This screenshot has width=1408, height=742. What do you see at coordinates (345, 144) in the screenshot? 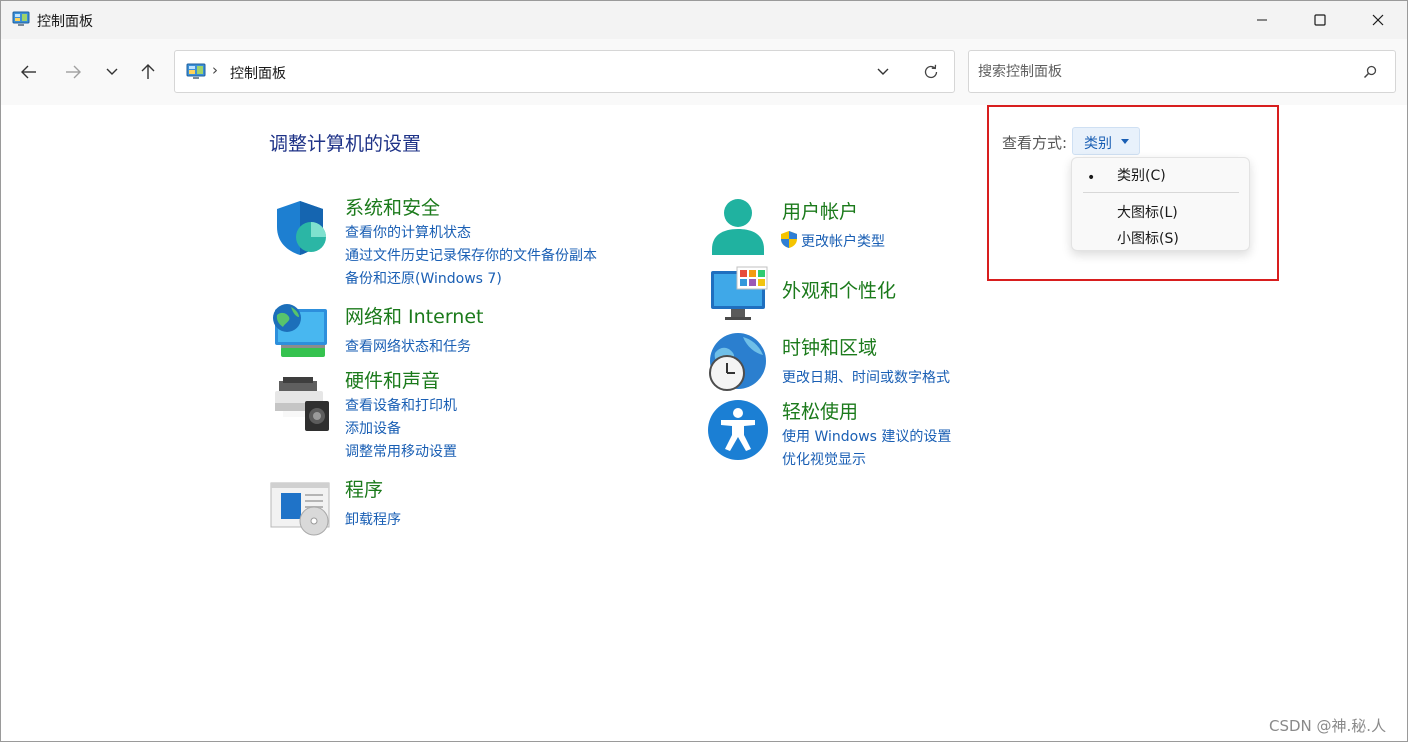
I see `page-title: 调整计算机的设置` at bounding box center [345, 144].